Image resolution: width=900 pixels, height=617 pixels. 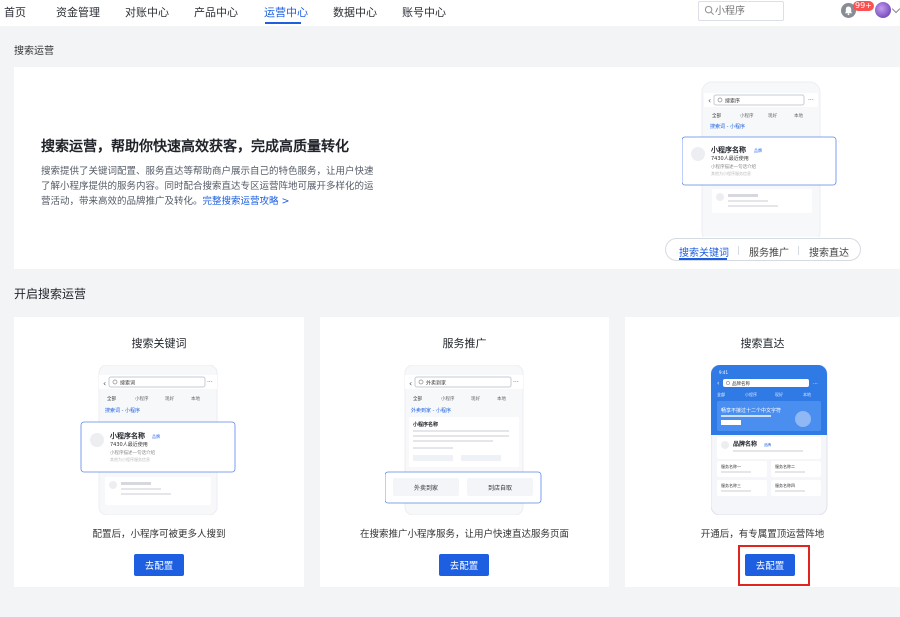 What do you see at coordinates (34, 51) in the screenshot?
I see `page-title: 搜索运营` at bounding box center [34, 51].